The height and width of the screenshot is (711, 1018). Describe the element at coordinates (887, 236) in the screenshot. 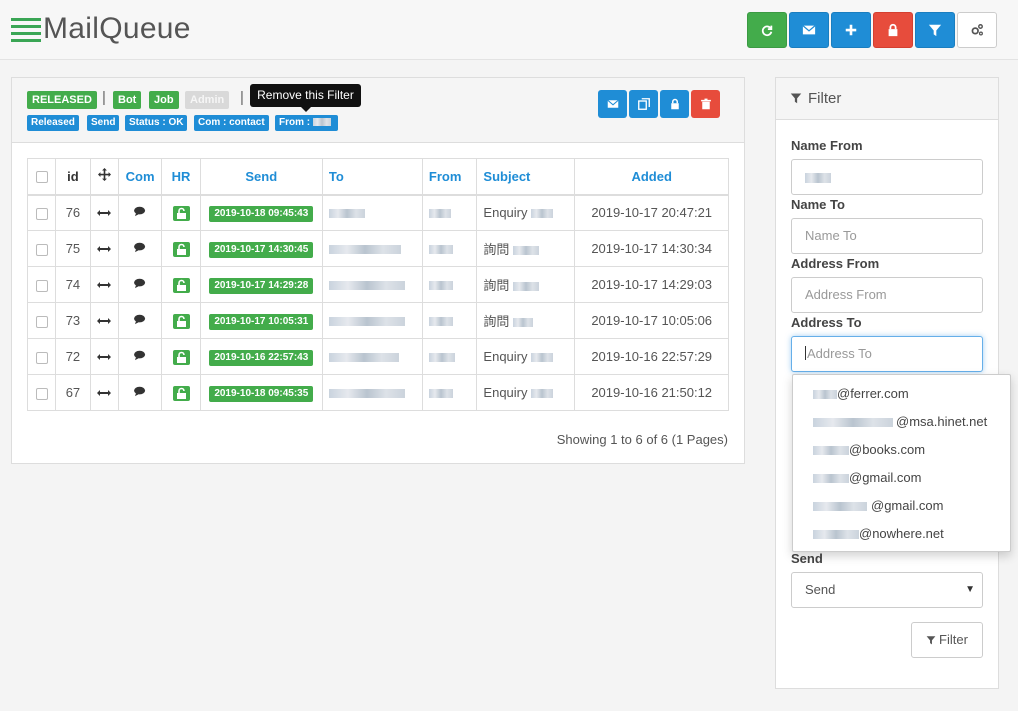

I see `name-to-input: Name To` at that location.